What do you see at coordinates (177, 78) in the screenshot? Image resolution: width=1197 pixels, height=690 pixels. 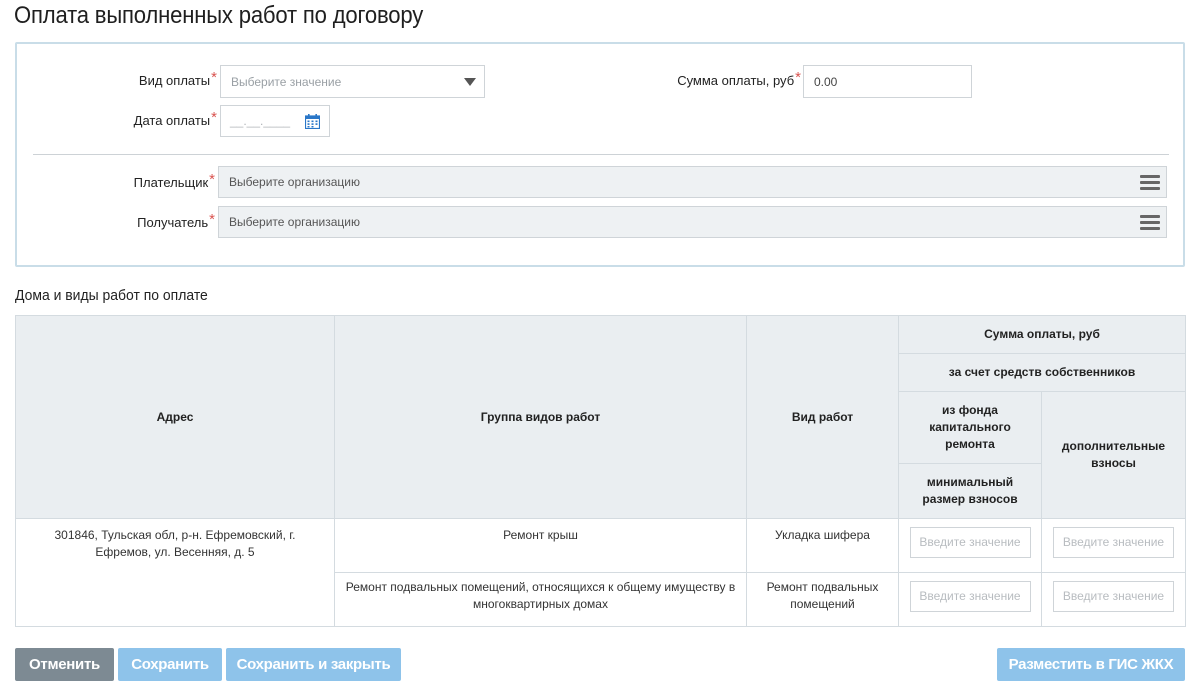 I see `payment-type-label: Вид оплаты*` at bounding box center [177, 78].